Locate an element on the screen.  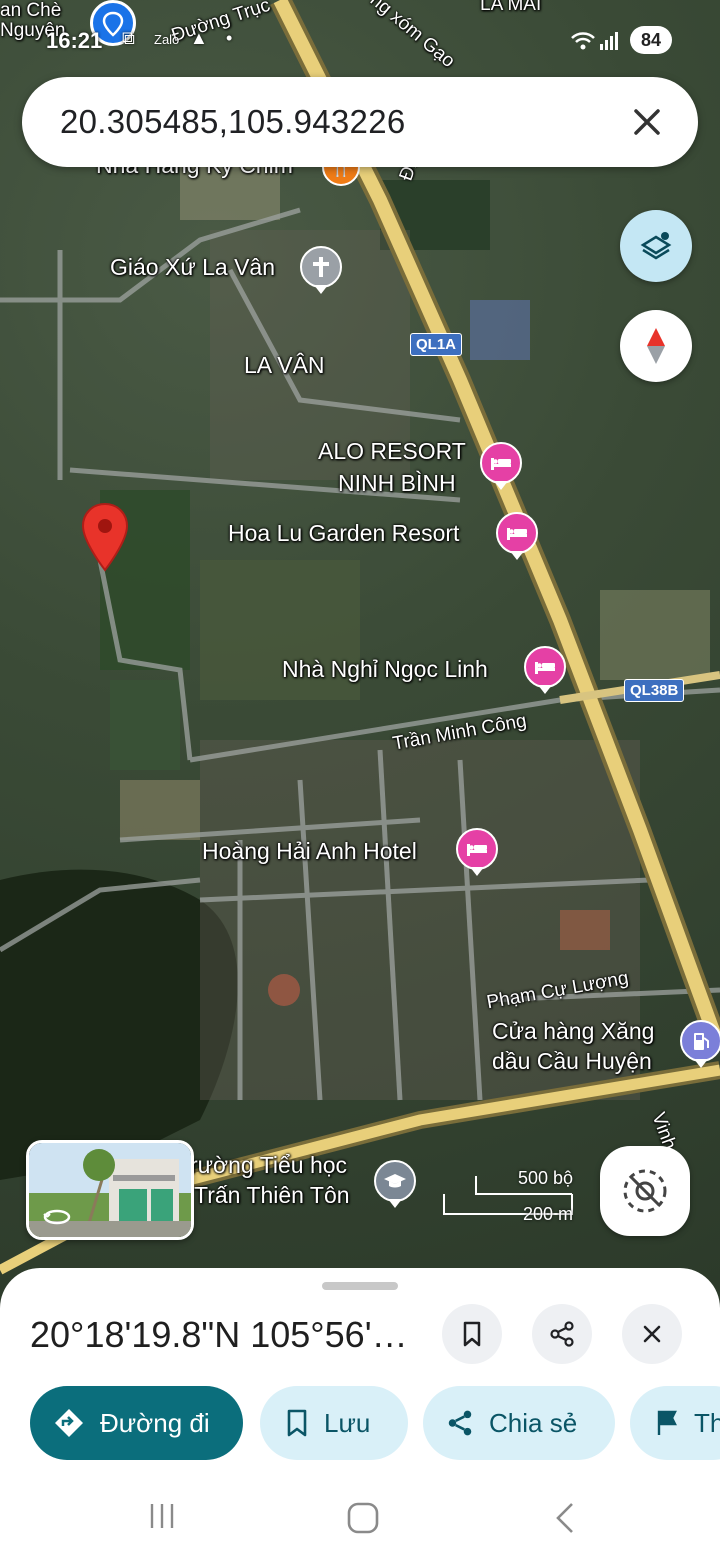
map-scale: 500 bộ 200 m is located at coordinates (509, 1198).